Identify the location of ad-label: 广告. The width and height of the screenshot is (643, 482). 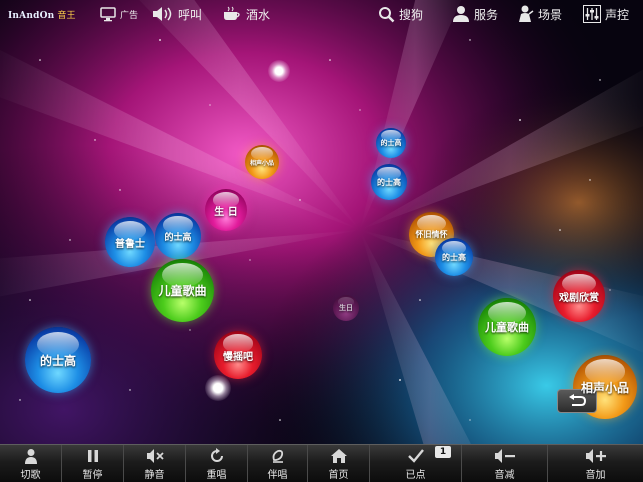
(129, 15).